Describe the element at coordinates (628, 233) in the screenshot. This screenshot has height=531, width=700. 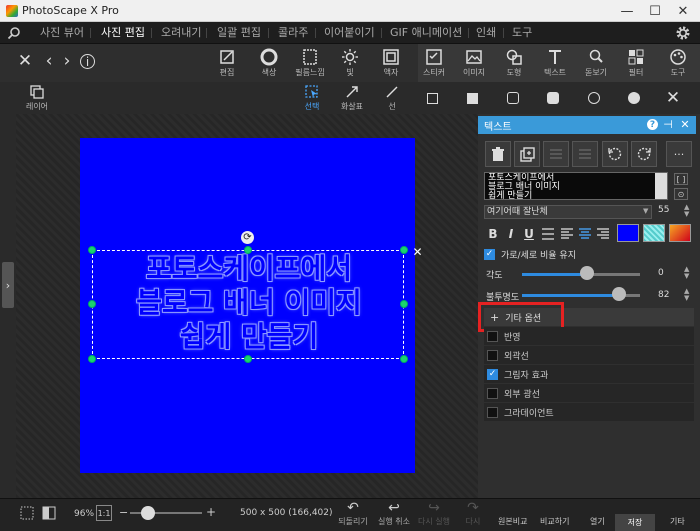
I see `text-color-swatch` at that location.